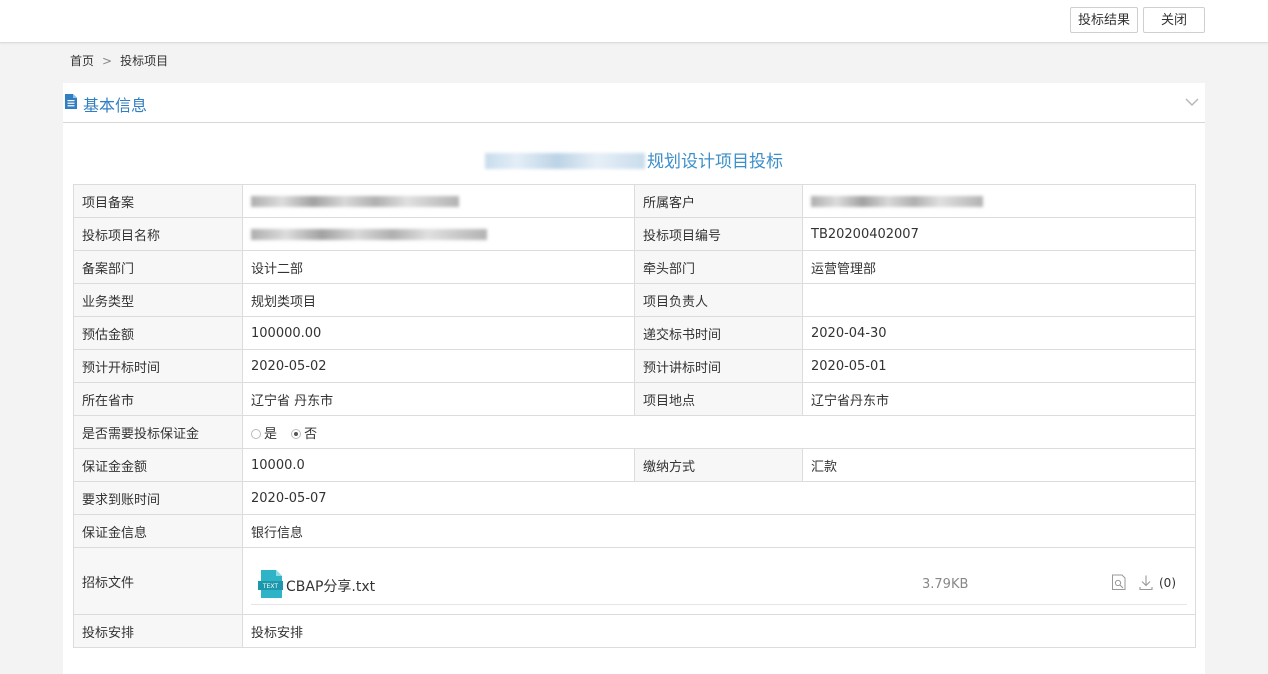 This screenshot has height=674, width=1268. I want to click on field-label: 投标安排, so click(158, 631).